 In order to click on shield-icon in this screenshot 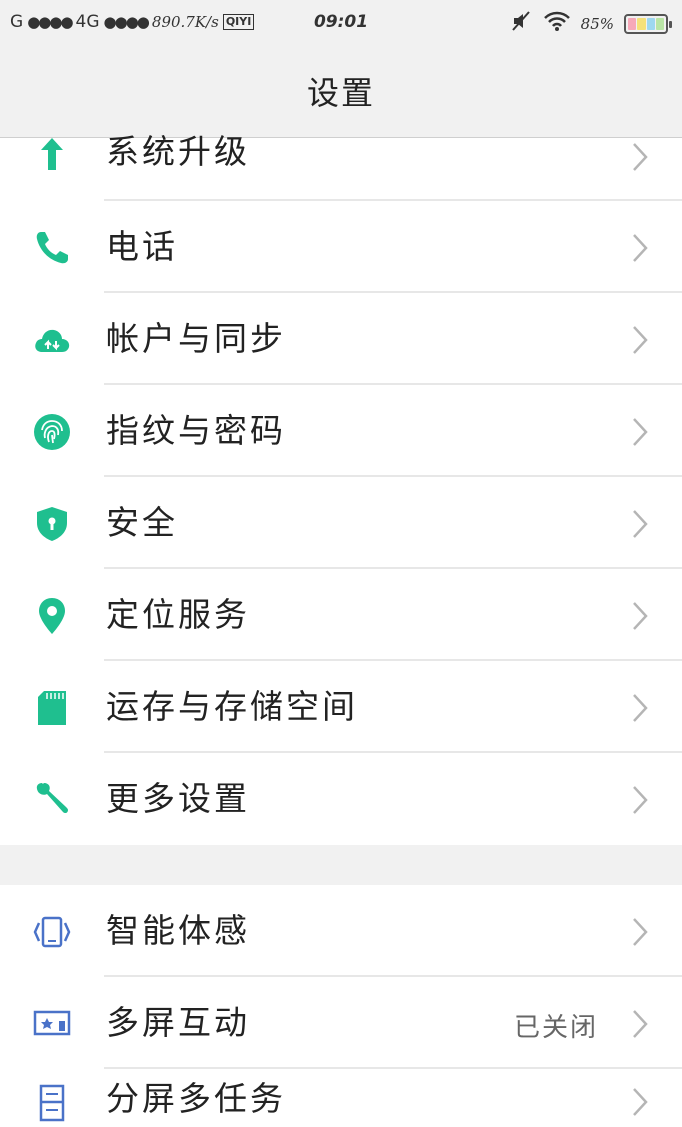, I will do `click(52, 524)`.